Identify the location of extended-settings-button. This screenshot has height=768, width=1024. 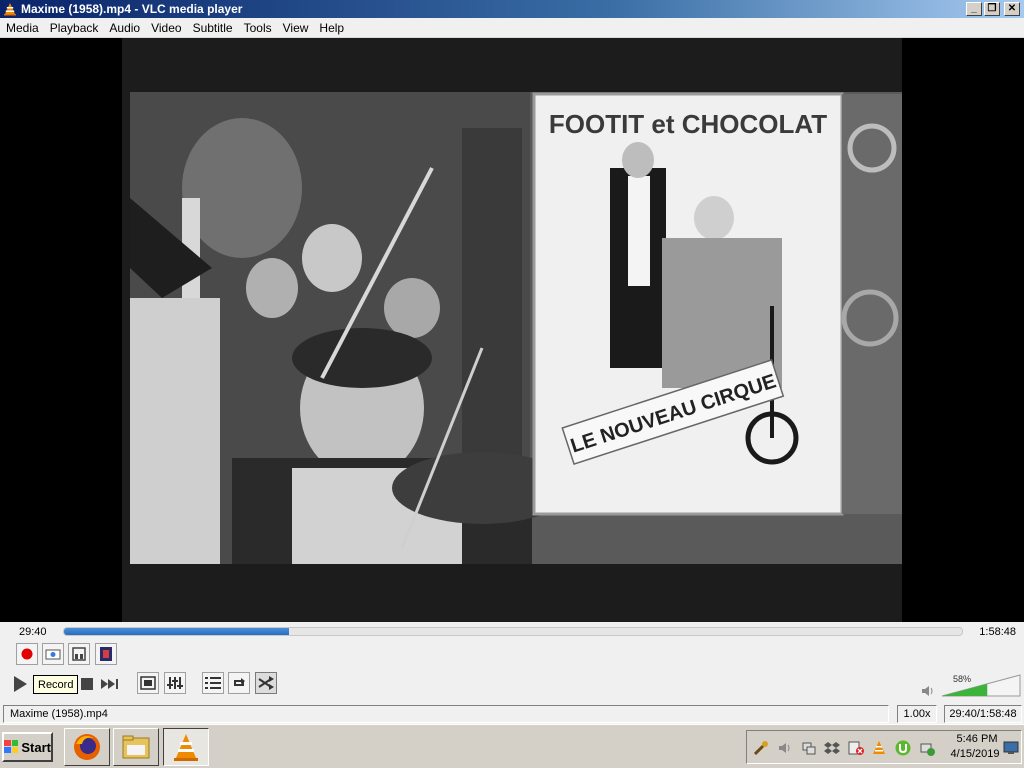
(175, 683).